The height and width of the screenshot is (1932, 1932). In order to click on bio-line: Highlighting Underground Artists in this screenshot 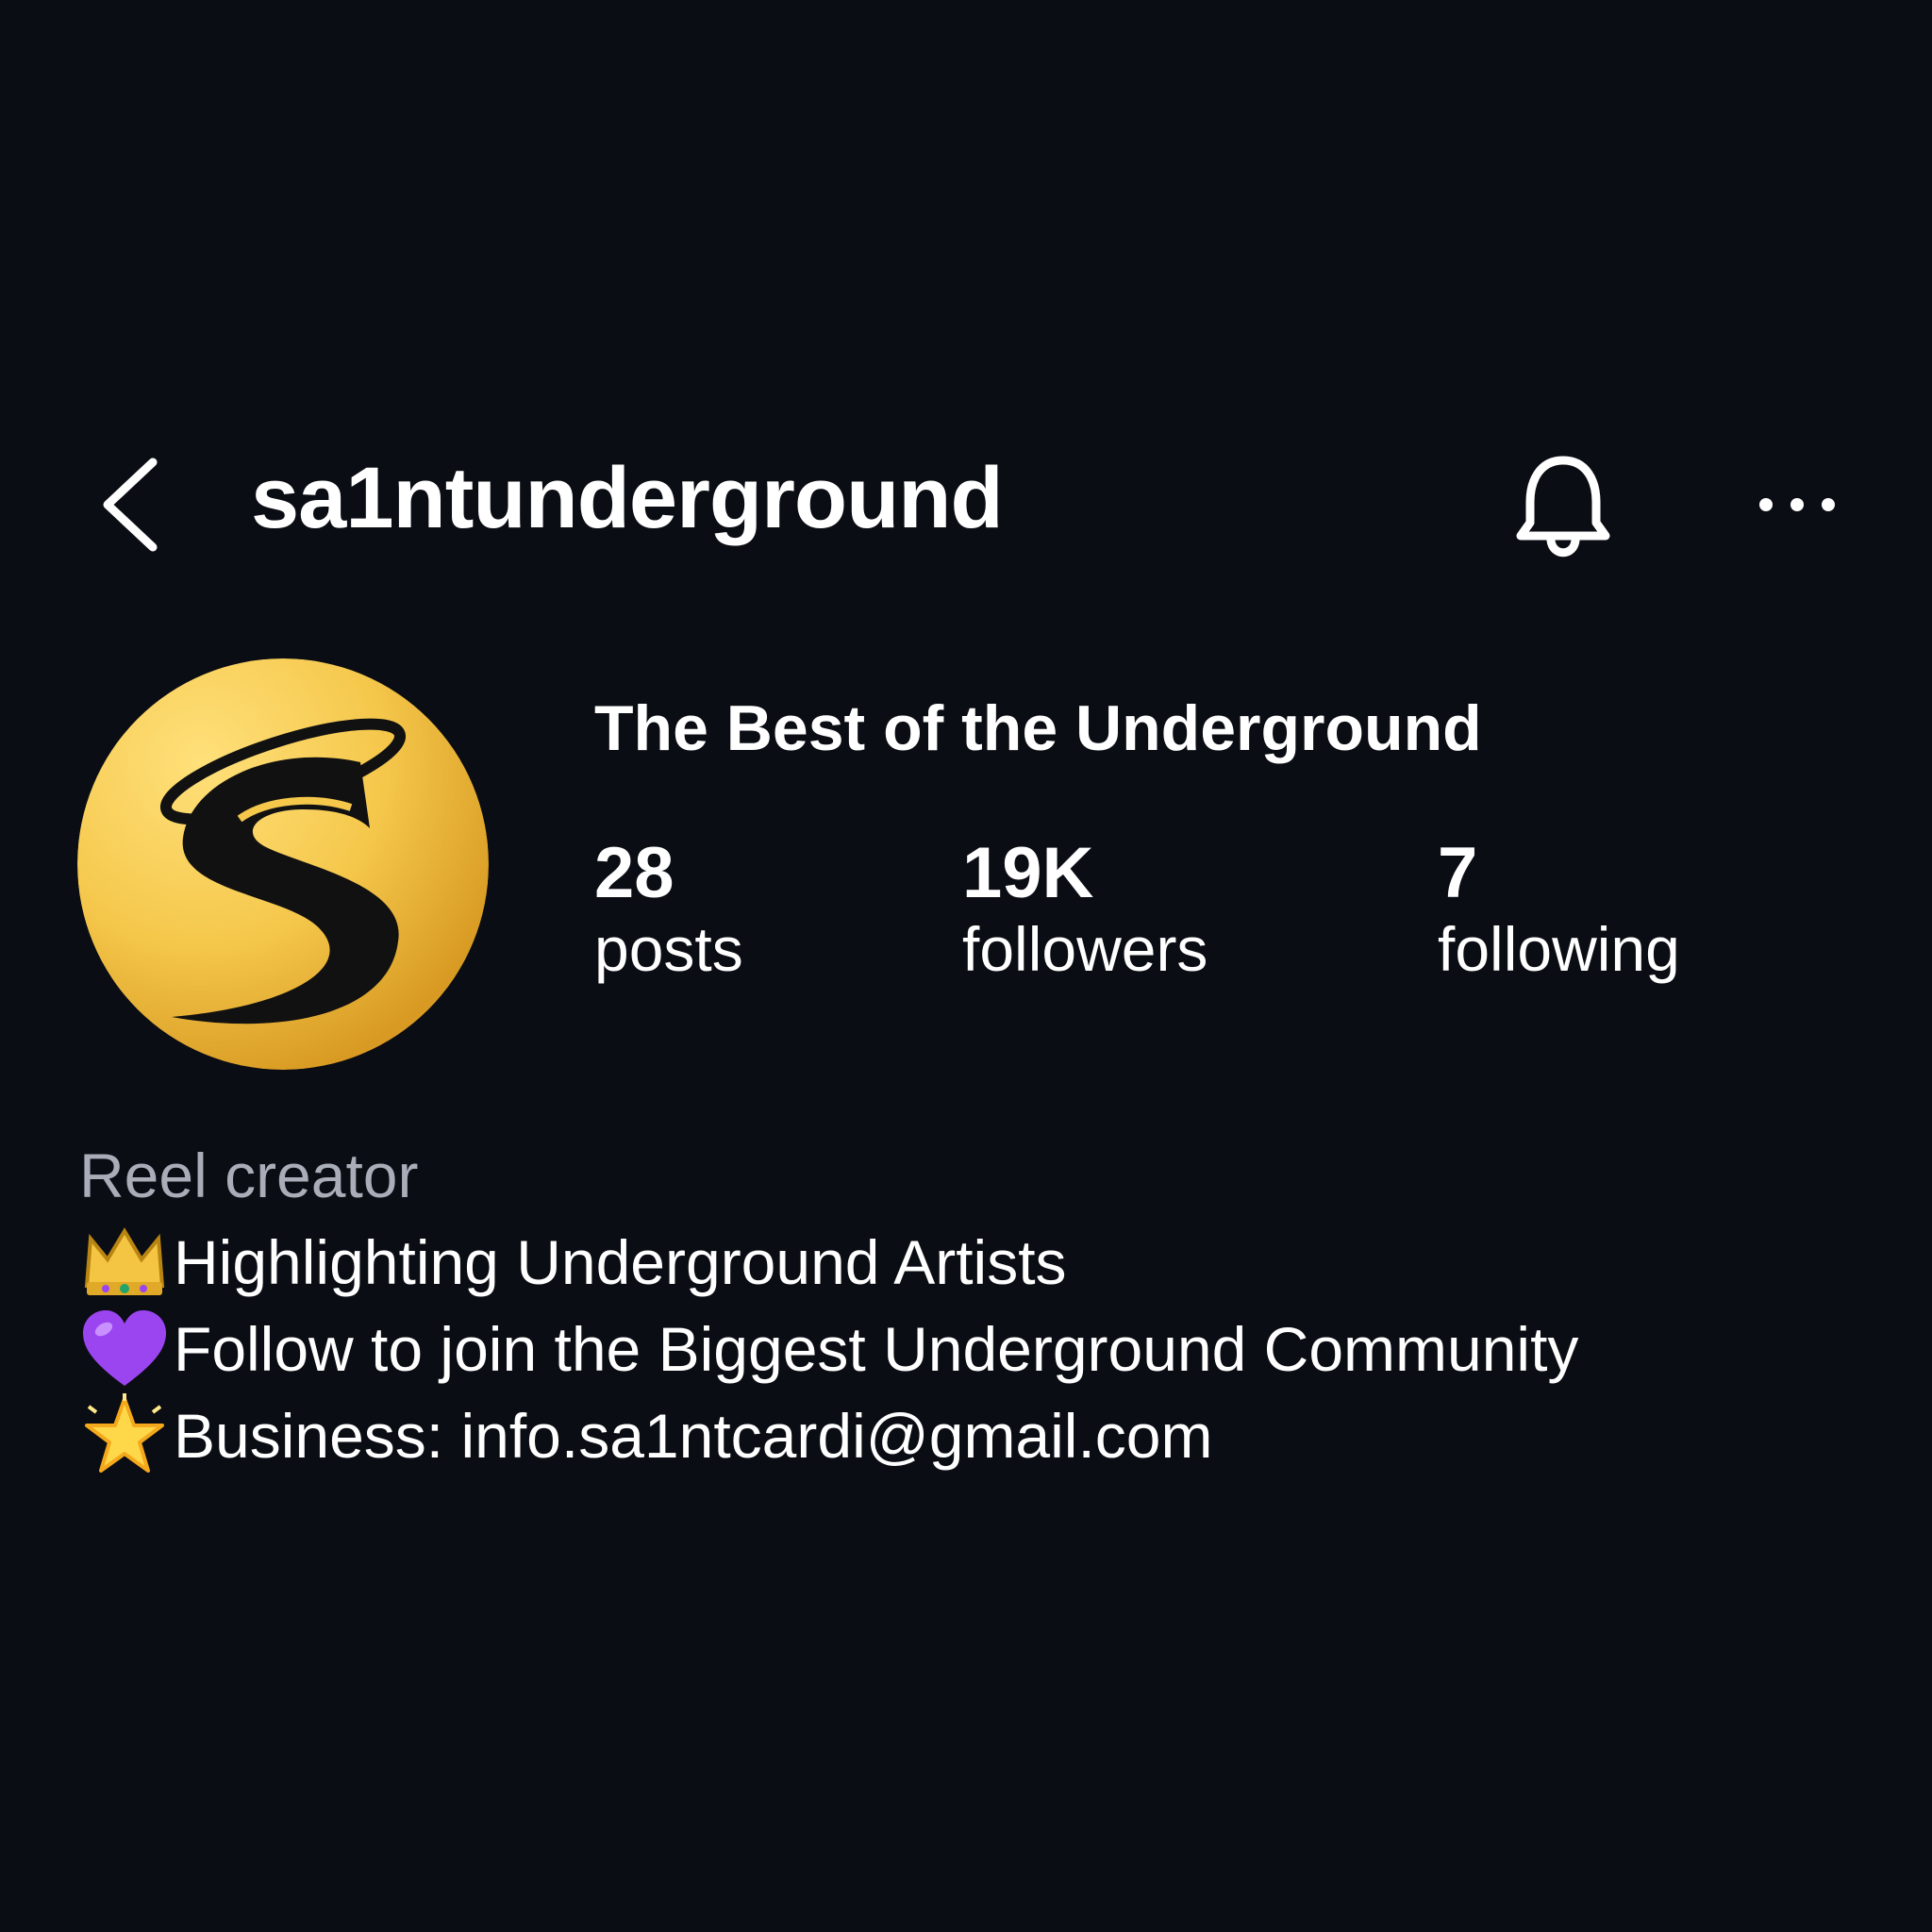, I will do `click(828, 1263)`.